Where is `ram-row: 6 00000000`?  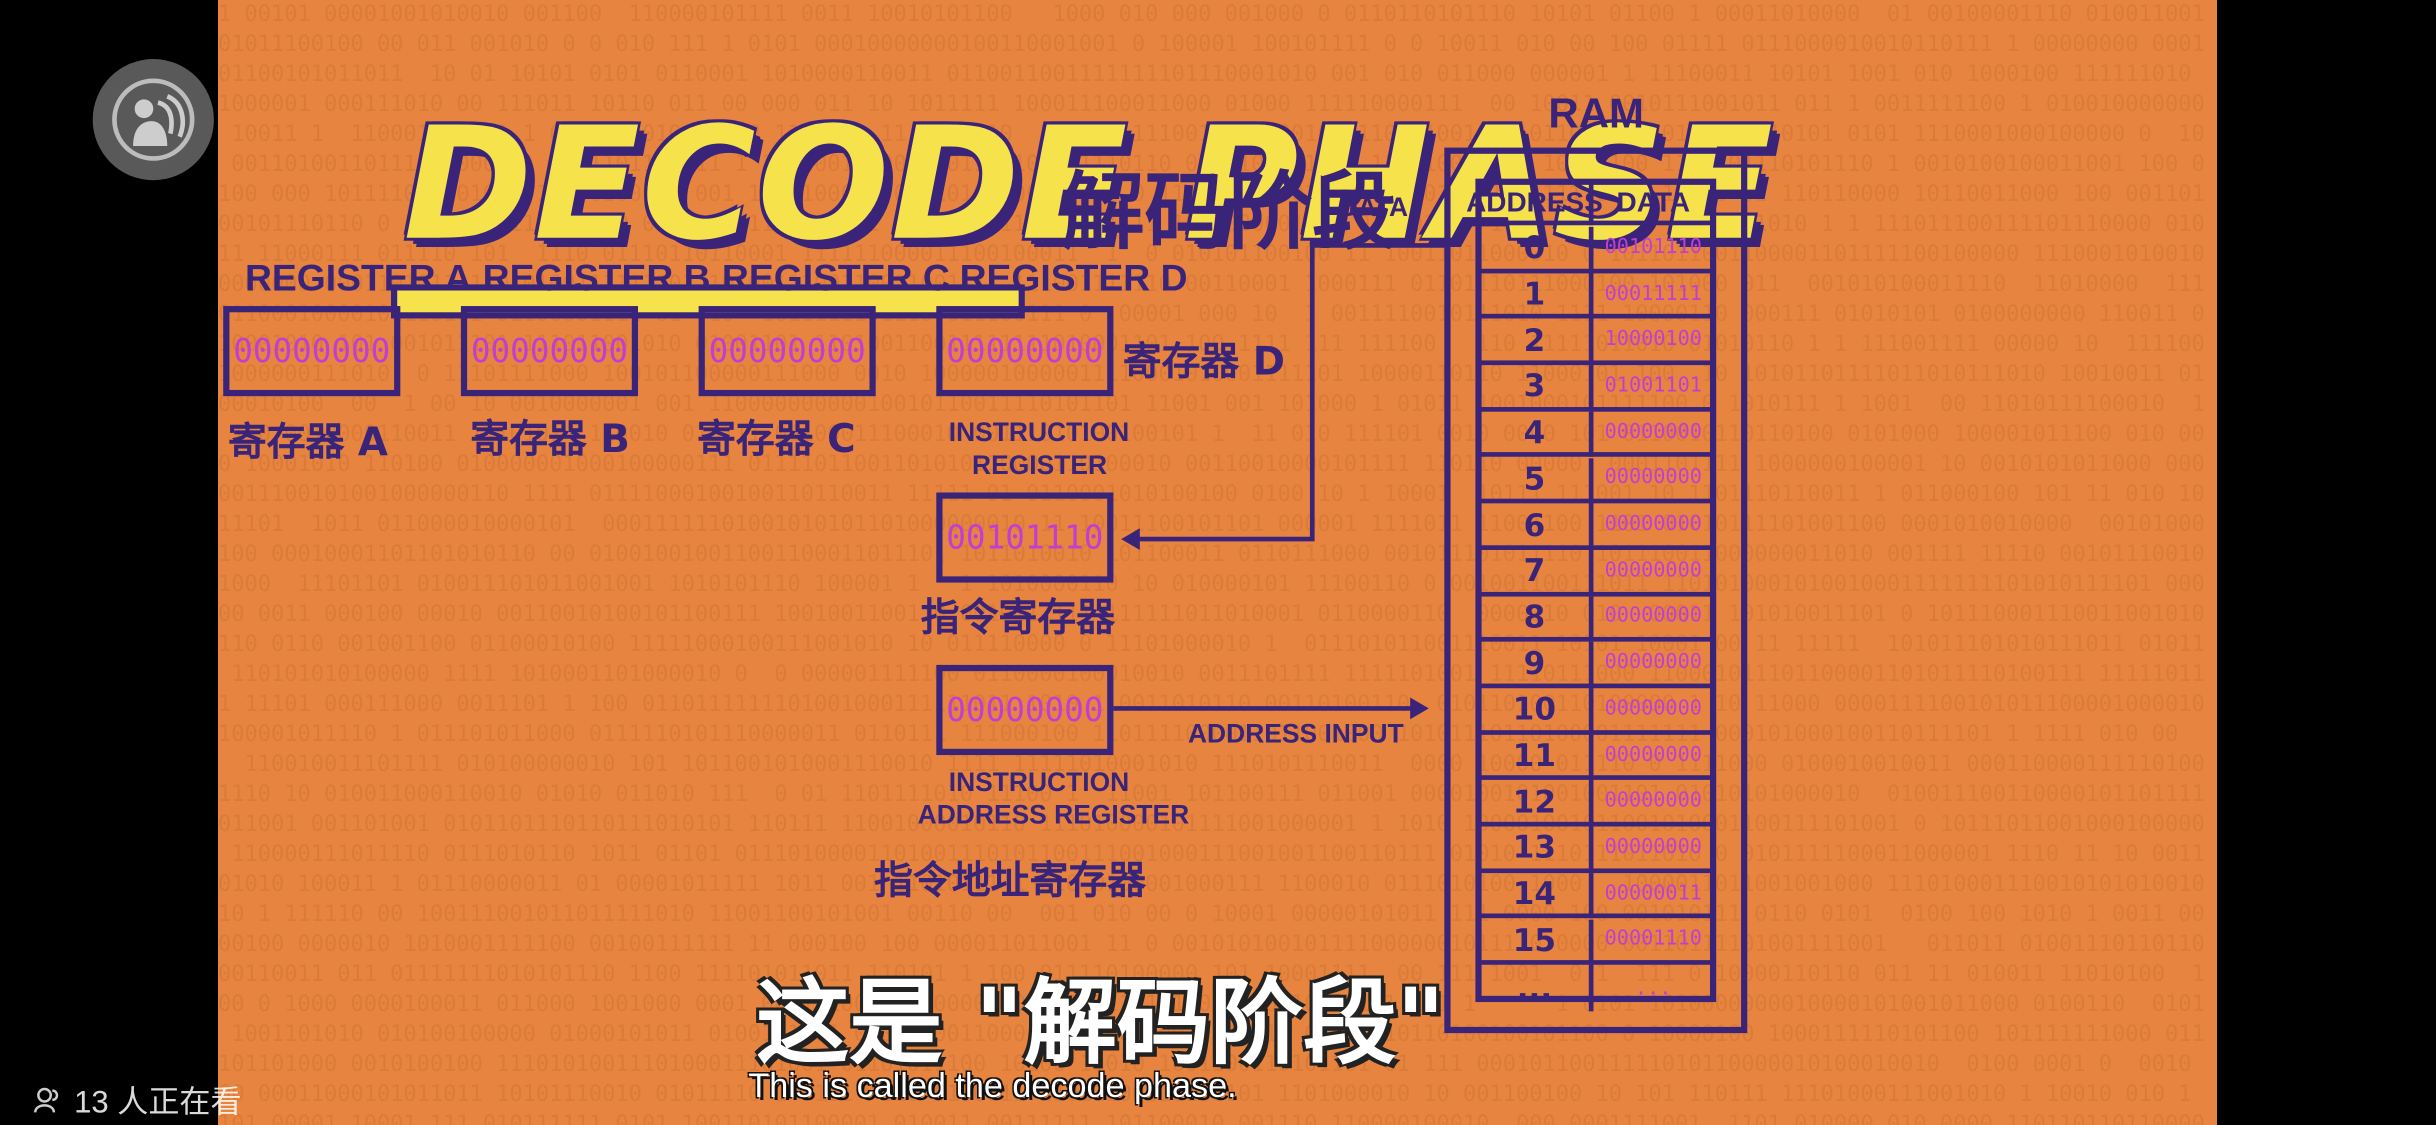
ram-row: 6 00000000 is located at coordinates (1597, 526).